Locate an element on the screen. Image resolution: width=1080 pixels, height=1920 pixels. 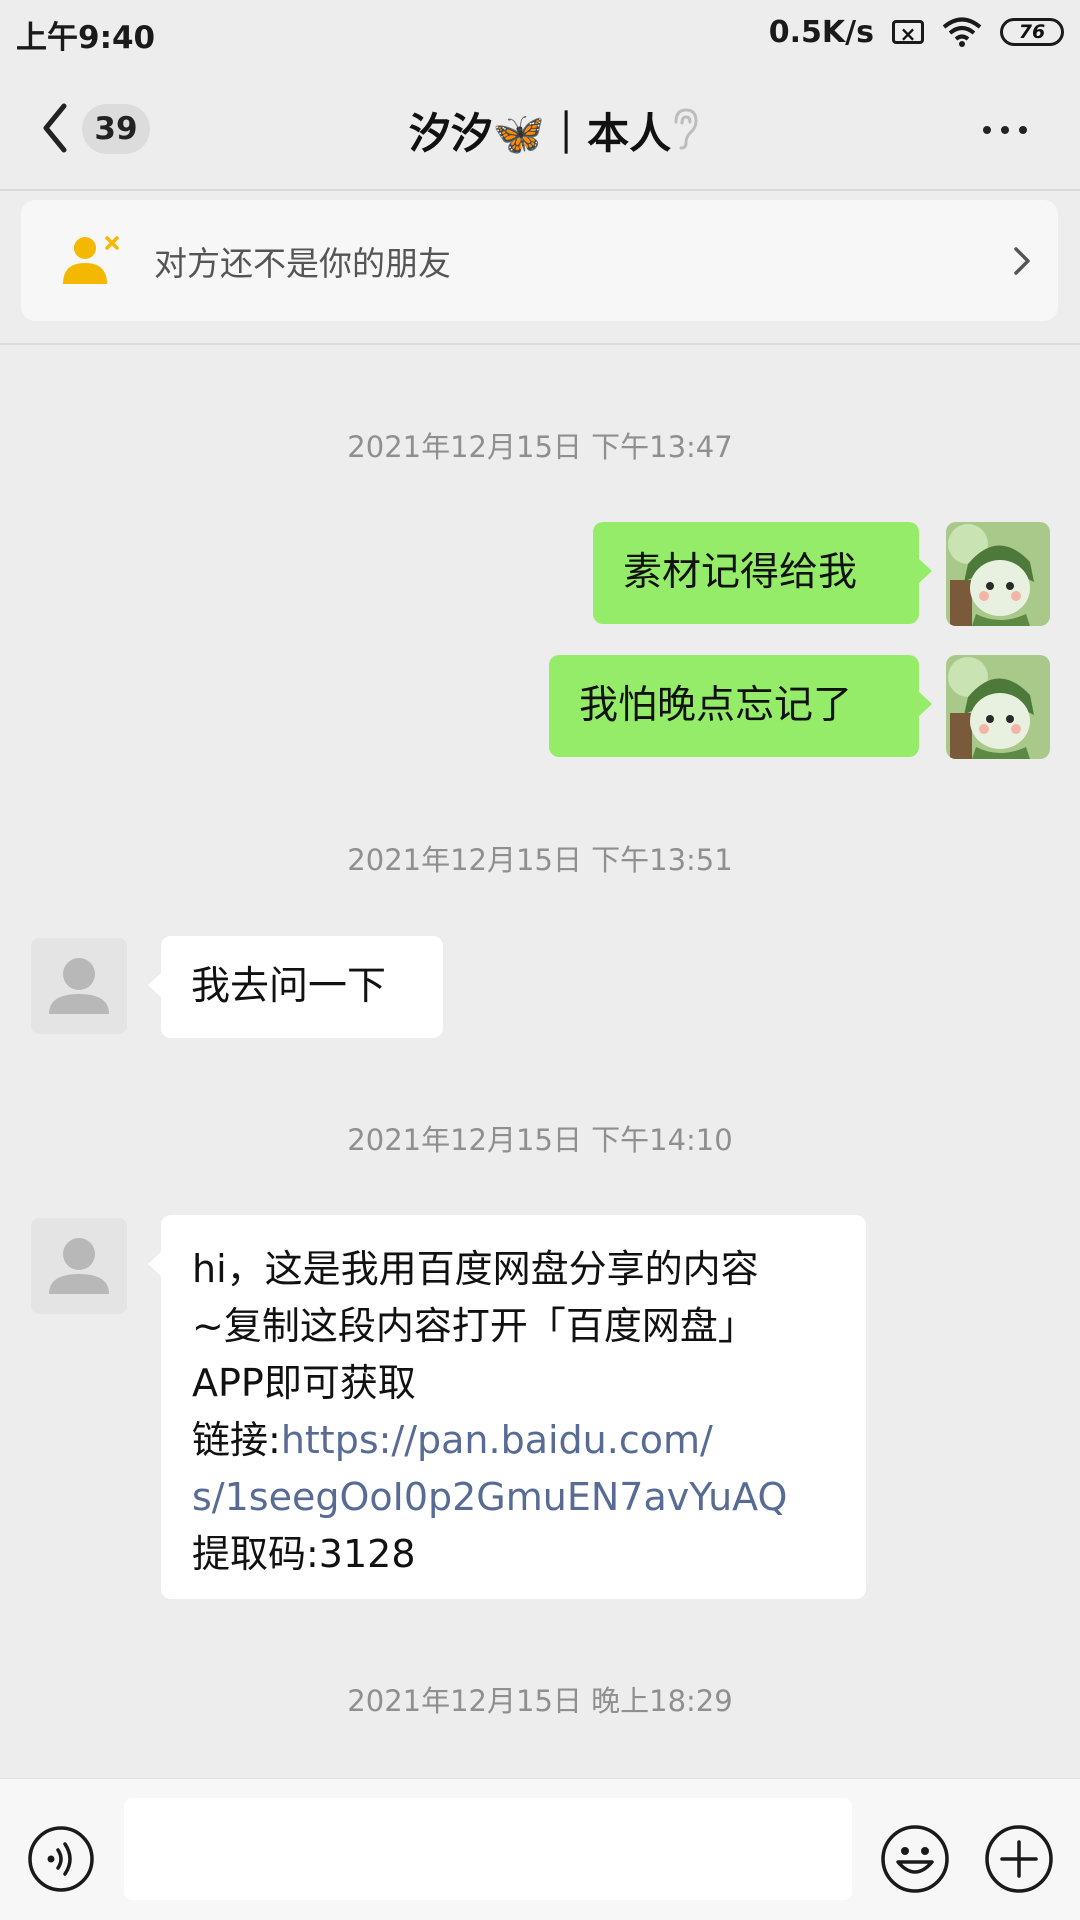
sent-message-bubble: 我怕晚点忘记了 is located at coordinates (740, 706).